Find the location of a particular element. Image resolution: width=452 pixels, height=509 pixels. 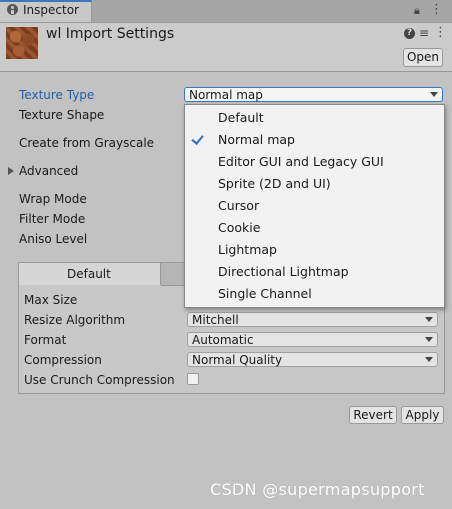

resize-algorithm-value: Mitchell is located at coordinates (215, 320).